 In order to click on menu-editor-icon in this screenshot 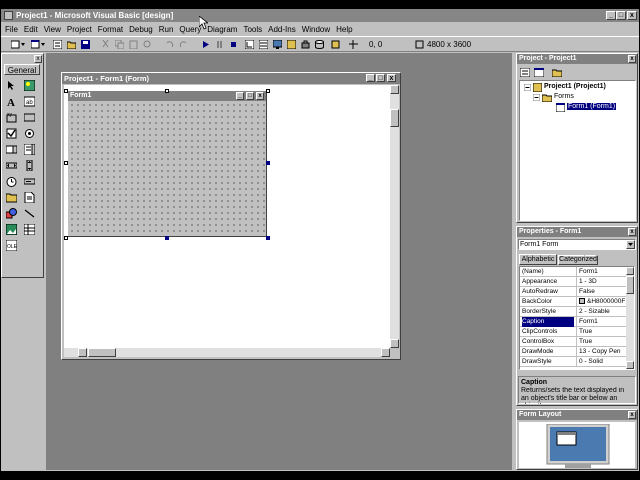, I will do `click(57, 44)`.